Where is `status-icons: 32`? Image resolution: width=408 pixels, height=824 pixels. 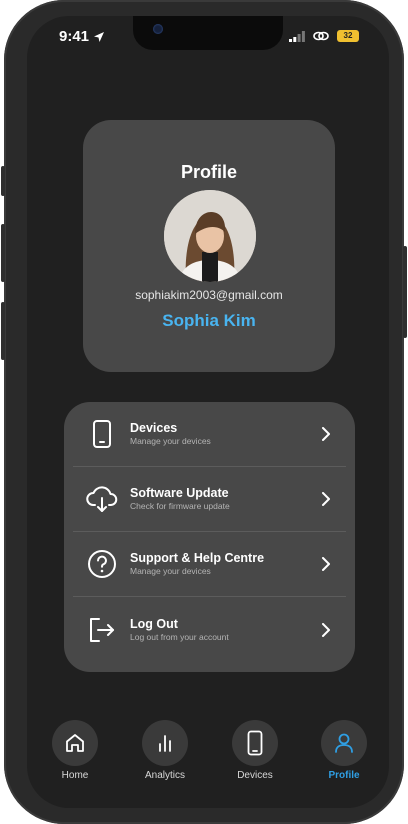 status-icons: 32 is located at coordinates (324, 36).